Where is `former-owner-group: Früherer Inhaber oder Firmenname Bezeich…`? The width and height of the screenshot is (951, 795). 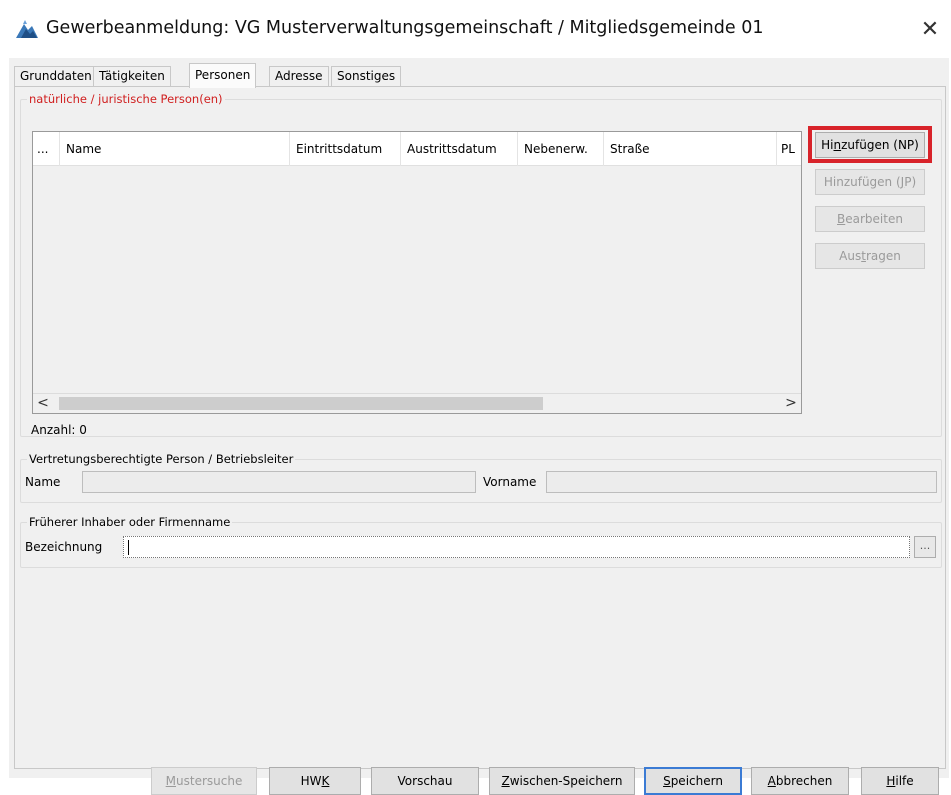
former-owner-group: Früherer Inhaber oder Firmenname Bezeich… is located at coordinates (481, 541).